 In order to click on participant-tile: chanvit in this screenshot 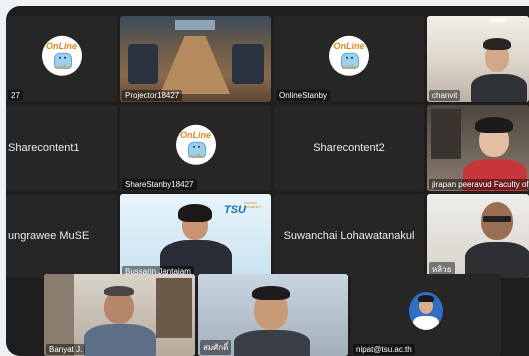, I will do `click(478, 59)`.